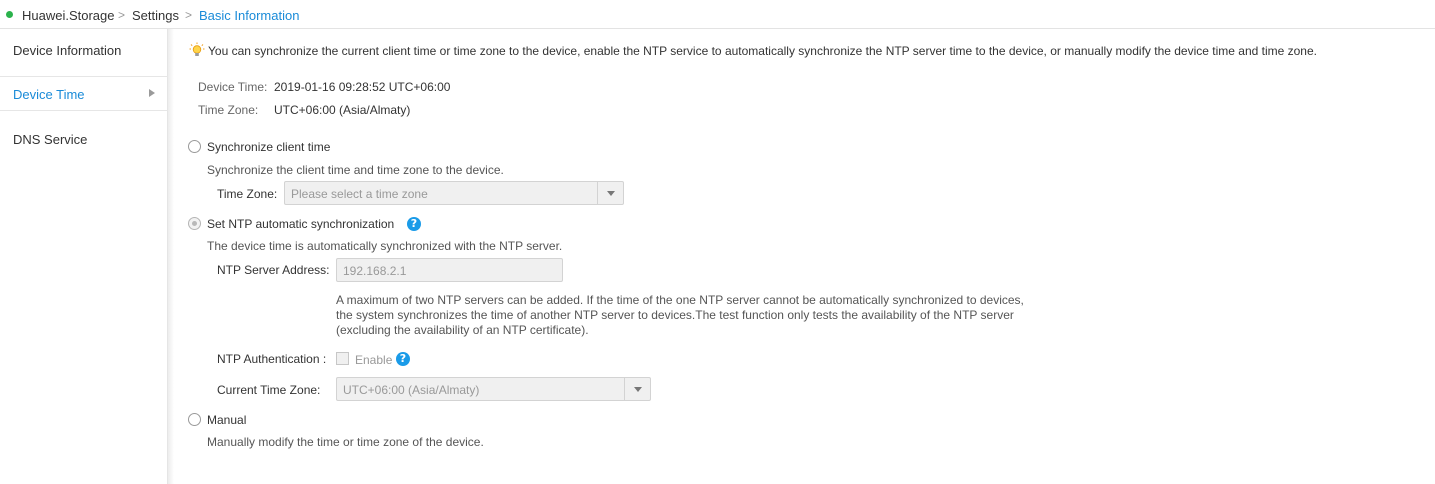  I want to click on sidebar-item-label: Device Information, so click(67, 50).